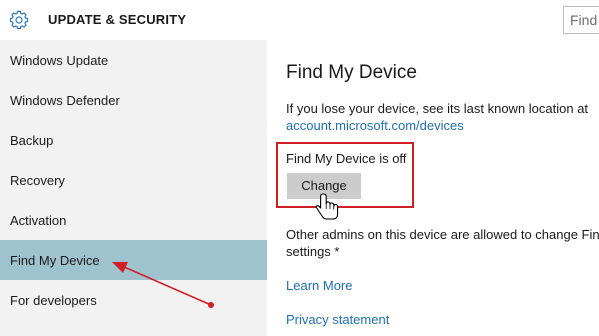 This screenshot has width=599, height=336. I want to click on search-input: Find, so click(581, 20).